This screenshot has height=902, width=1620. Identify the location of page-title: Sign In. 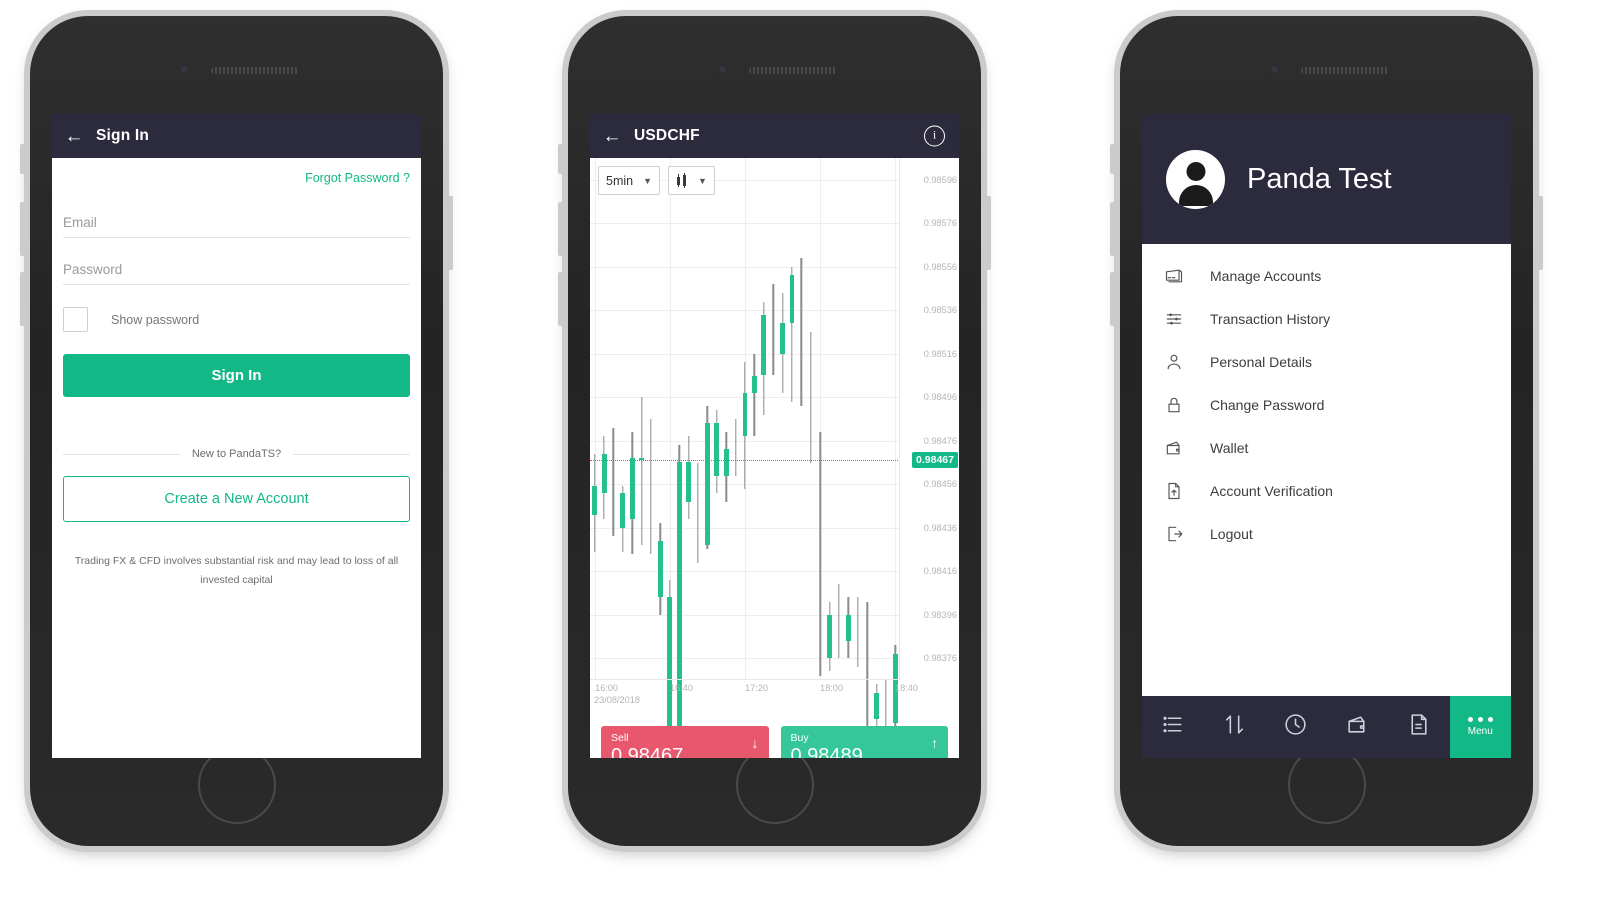
(123, 135).